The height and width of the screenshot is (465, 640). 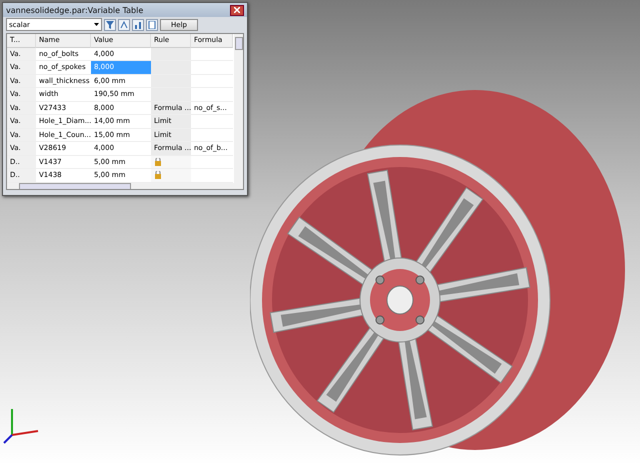 What do you see at coordinates (212, 54) in the screenshot?
I see `table-cell` at bounding box center [212, 54].